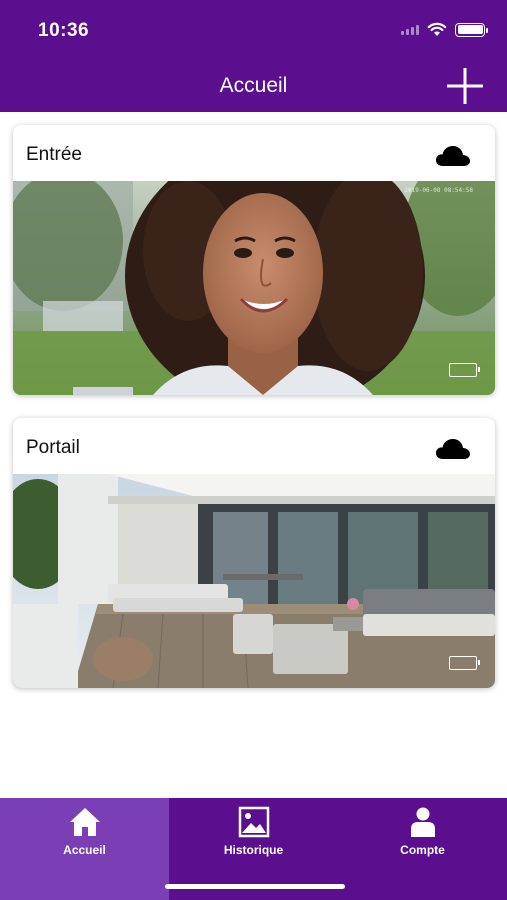 The width and height of the screenshot is (507, 900). What do you see at coordinates (64, 30) in the screenshot?
I see `status-time: 10:36` at bounding box center [64, 30].